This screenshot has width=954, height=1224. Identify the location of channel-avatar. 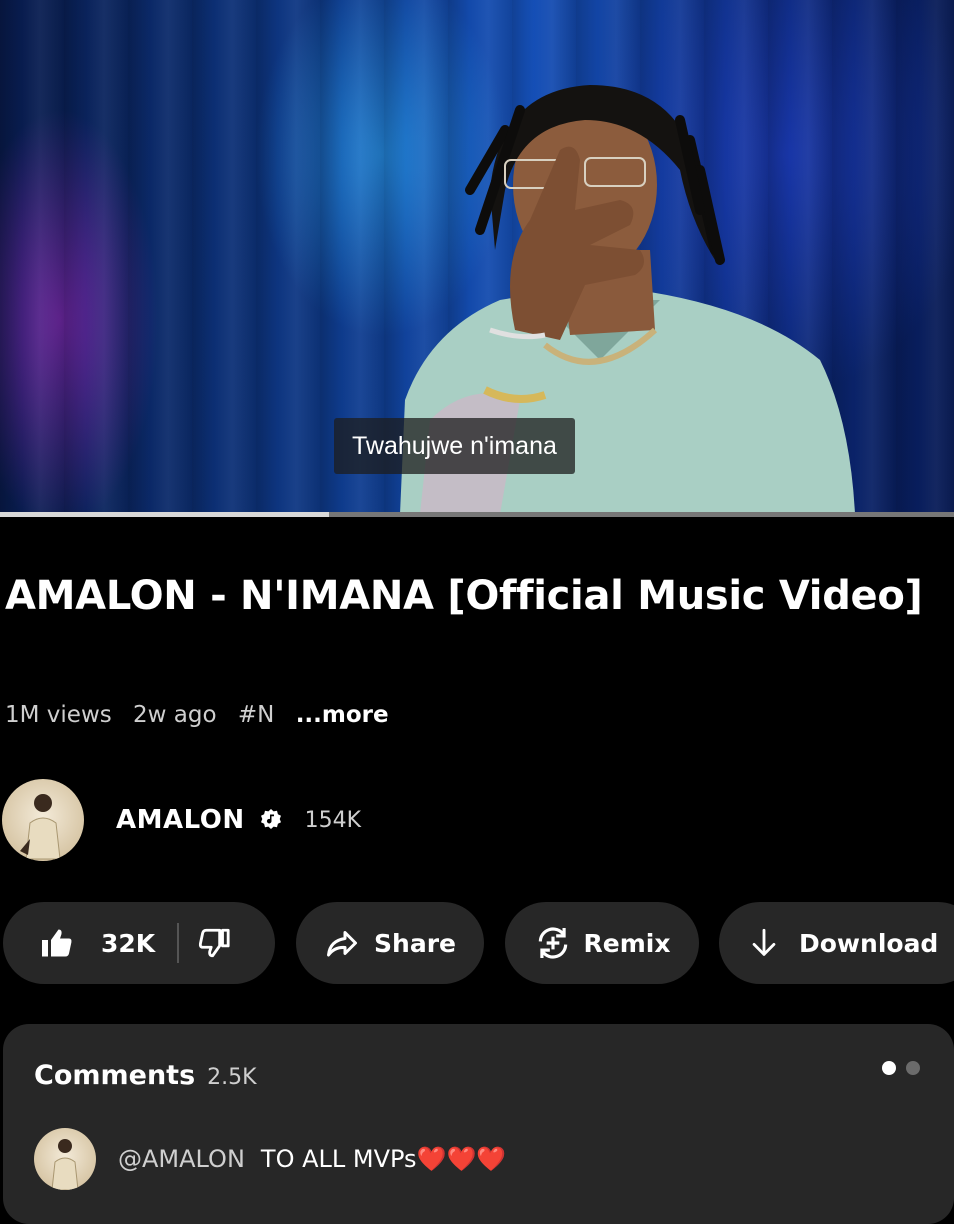
(43, 820).